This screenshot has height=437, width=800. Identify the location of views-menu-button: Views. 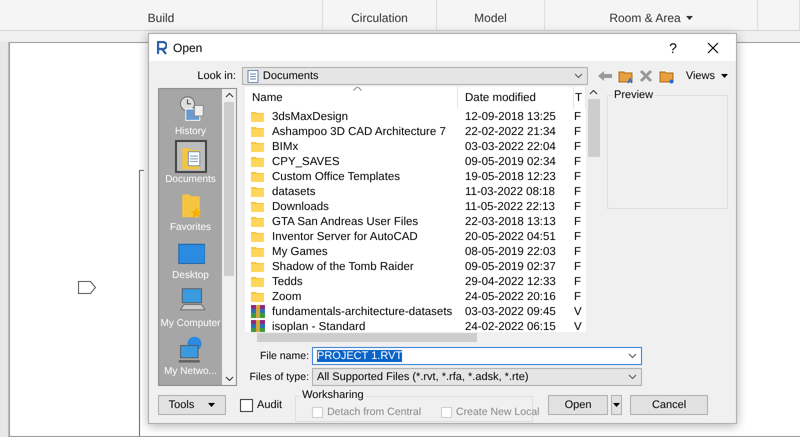
(704, 76).